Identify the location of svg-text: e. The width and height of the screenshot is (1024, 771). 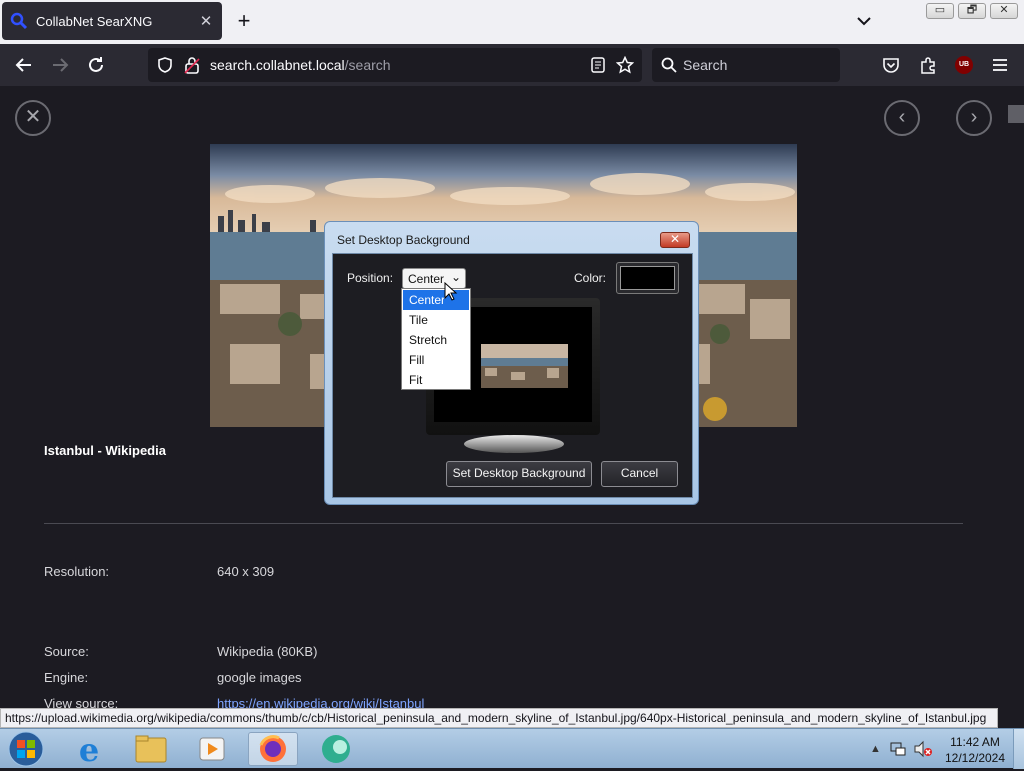
(89, 749).